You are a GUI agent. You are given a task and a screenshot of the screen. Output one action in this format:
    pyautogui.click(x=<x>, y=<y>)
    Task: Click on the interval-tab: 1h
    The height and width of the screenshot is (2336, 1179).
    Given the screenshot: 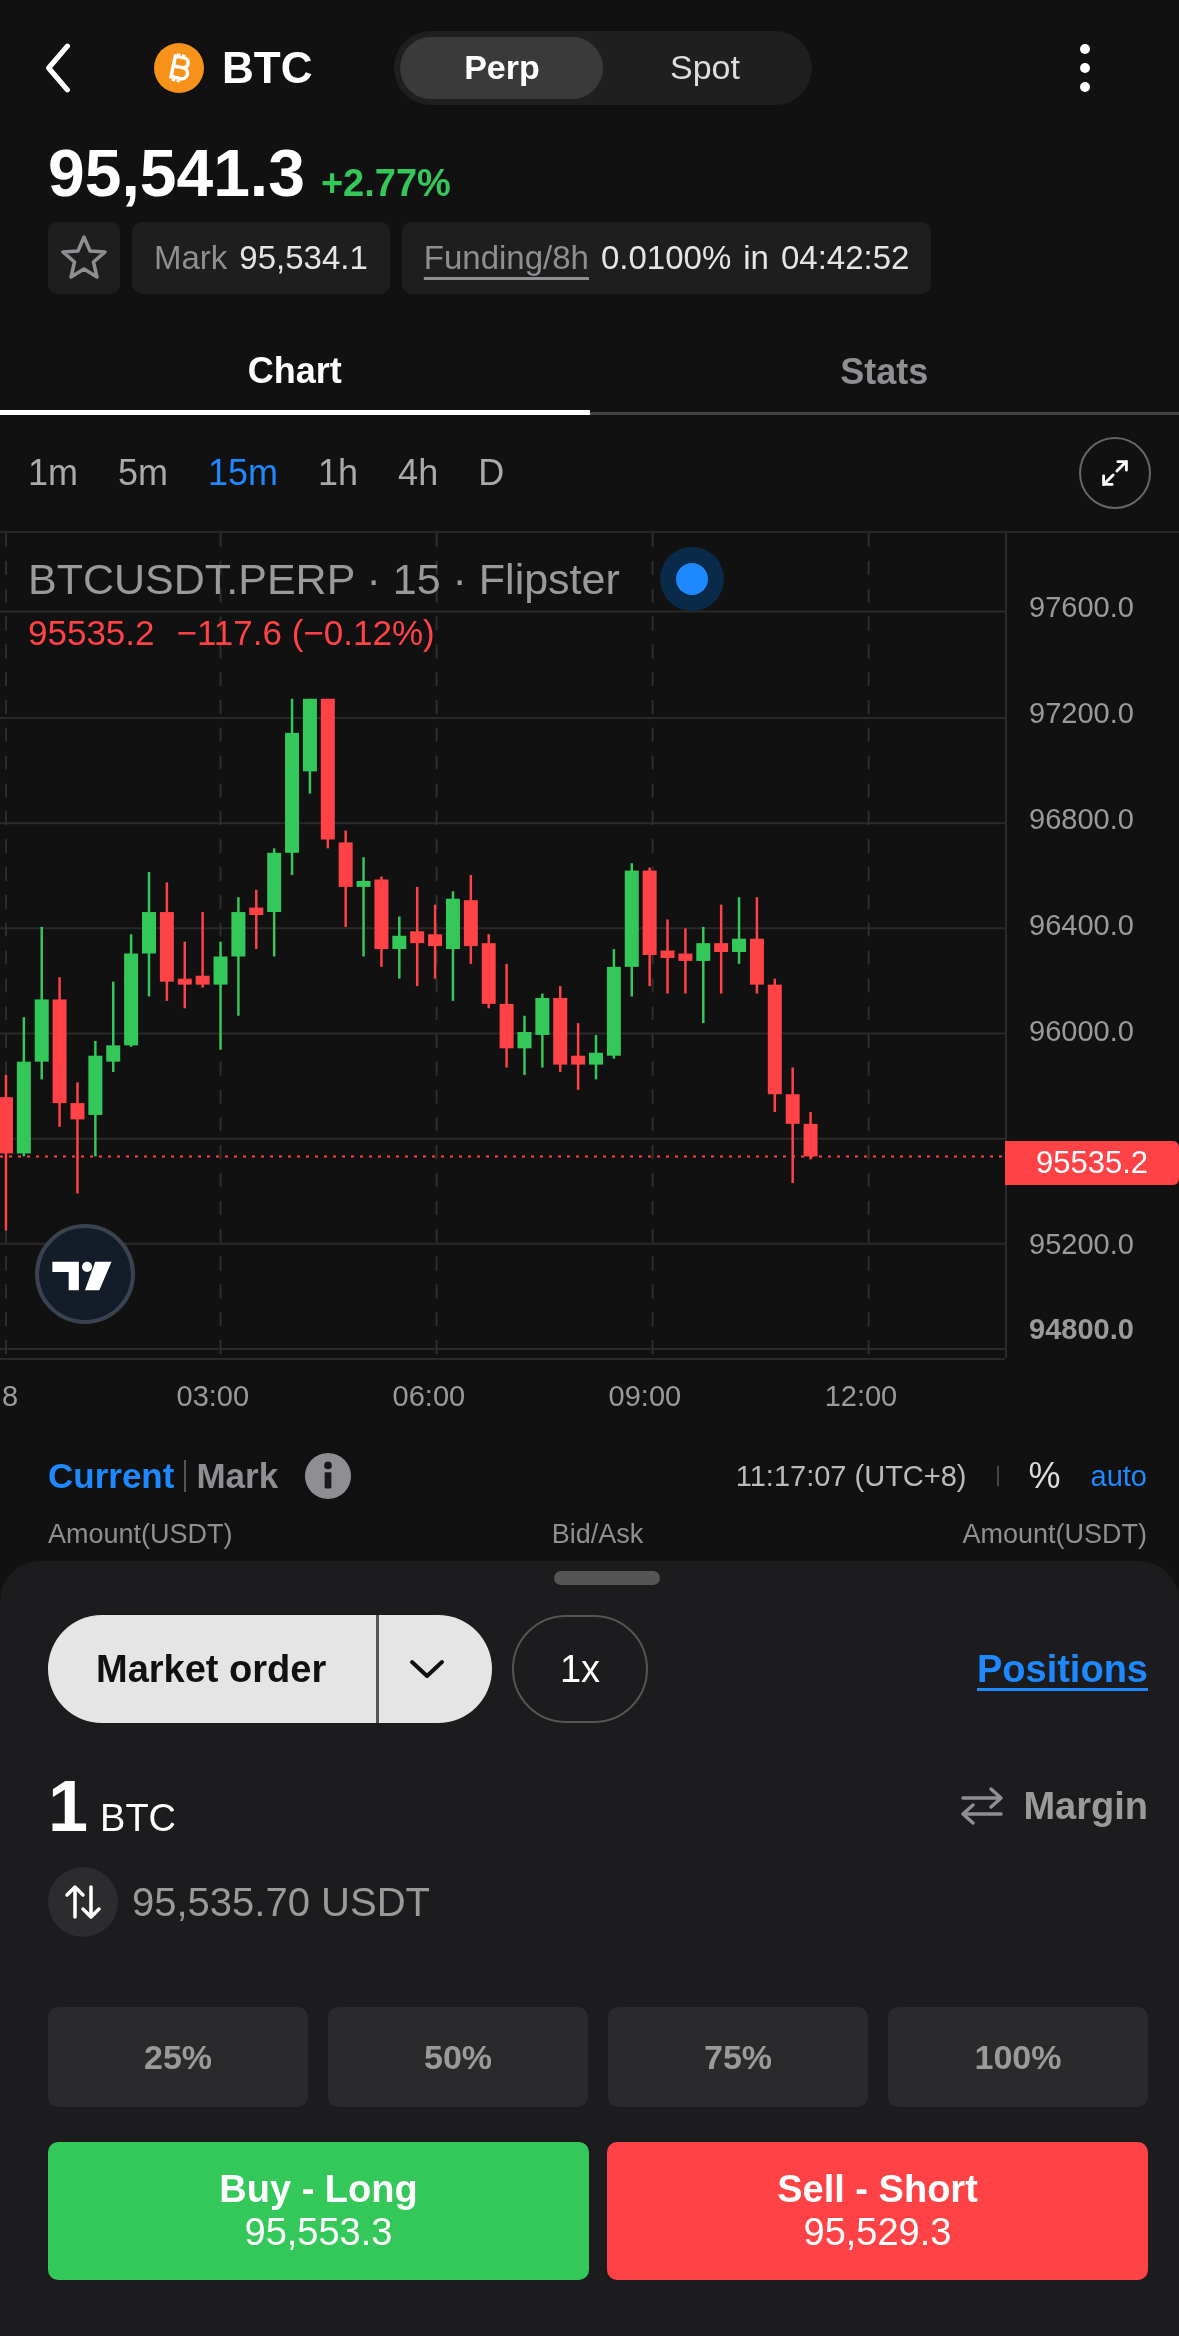 What is the action you would take?
    pyautogui.click(x=338, y=473)
    